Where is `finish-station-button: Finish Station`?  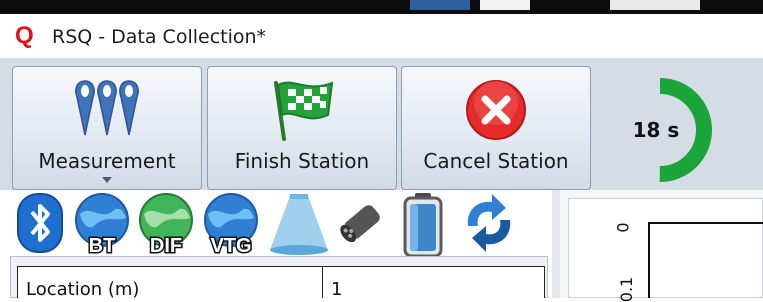 finish-station-button: Finish Station is located at coordinates (302, 128).